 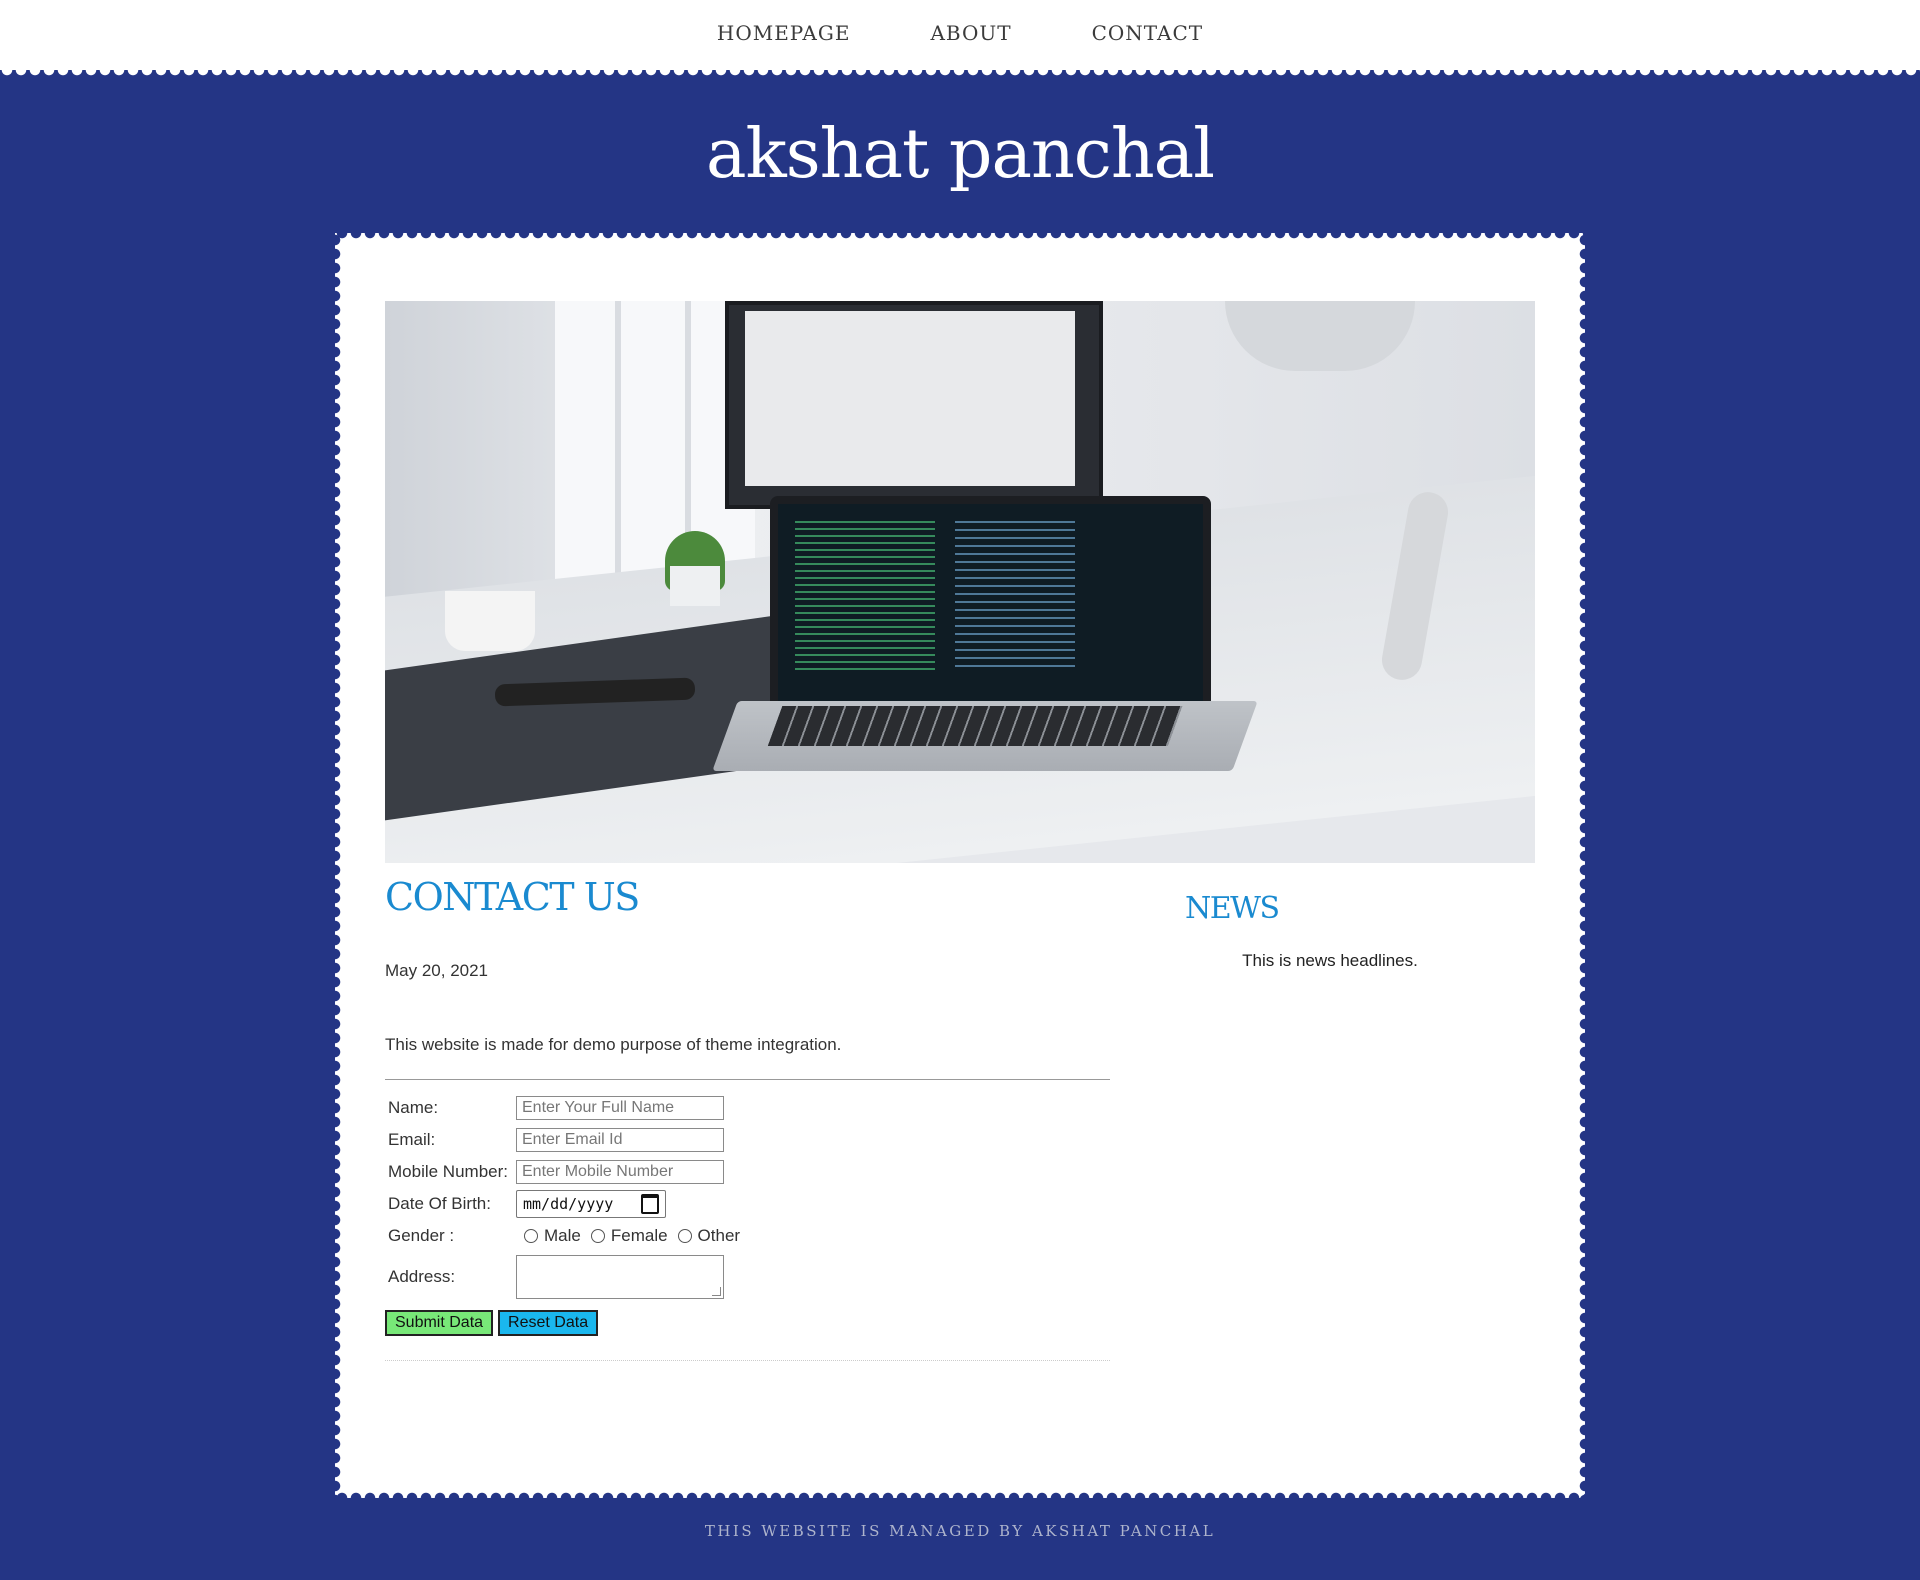 I want to click on news-heading: NEWS, so click(x=1232, y=908).